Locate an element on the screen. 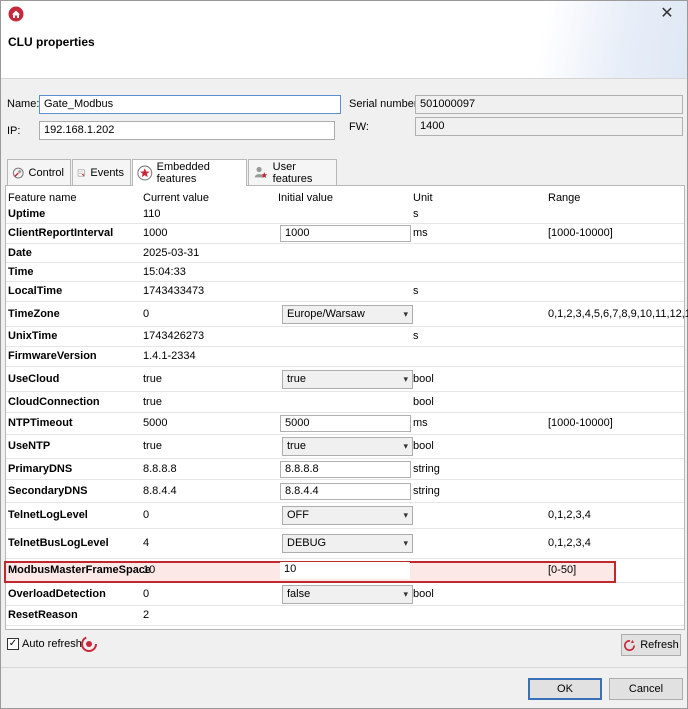 The image size is (688, 709). table-row: NTPTimeout 5000 ms [1000-10000] 5000 is located at coordinates (345, 424).